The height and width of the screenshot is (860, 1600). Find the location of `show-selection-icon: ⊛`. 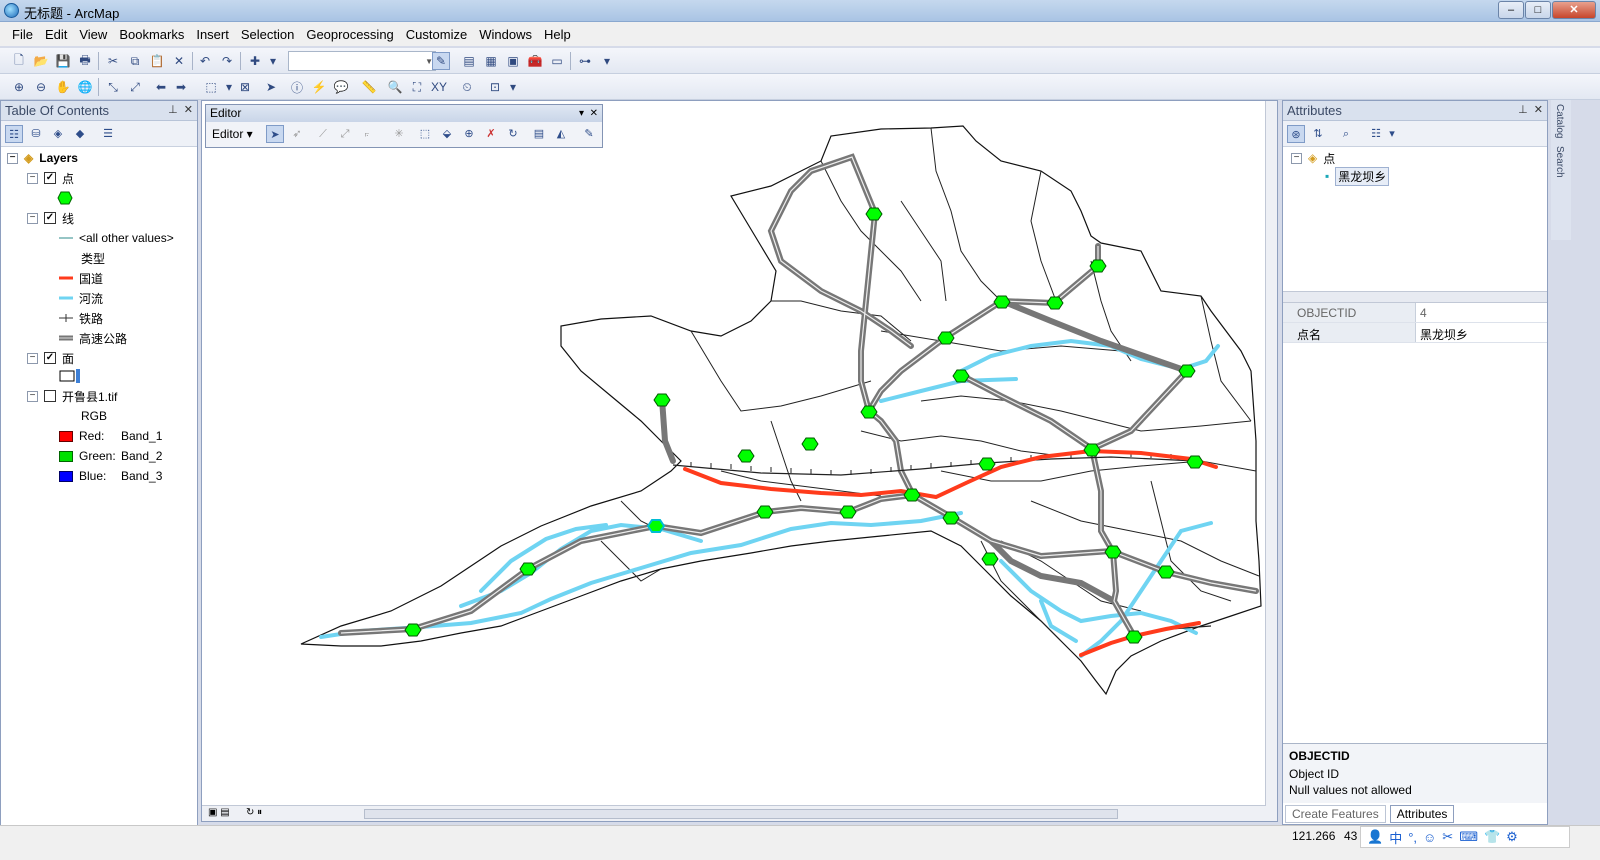

show-selection-icon: ⊛ is located at coordinates (1296, 134).